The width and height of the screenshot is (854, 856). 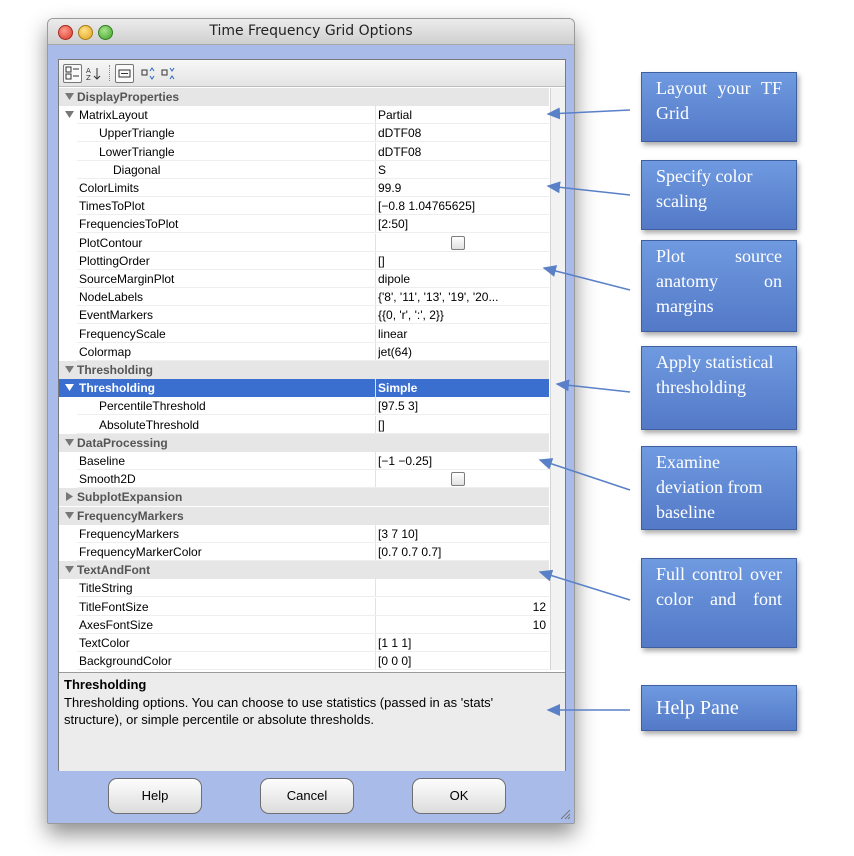 What do you see at coordinates (462, 224) in the screenshot?
I see `property-value: [2:50]` at bounding box center [462, 224].